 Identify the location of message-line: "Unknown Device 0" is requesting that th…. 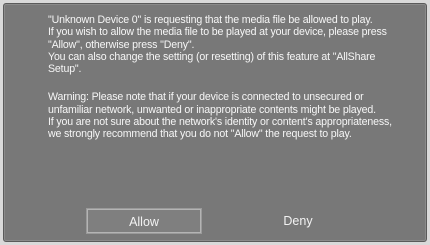
(210, 20).